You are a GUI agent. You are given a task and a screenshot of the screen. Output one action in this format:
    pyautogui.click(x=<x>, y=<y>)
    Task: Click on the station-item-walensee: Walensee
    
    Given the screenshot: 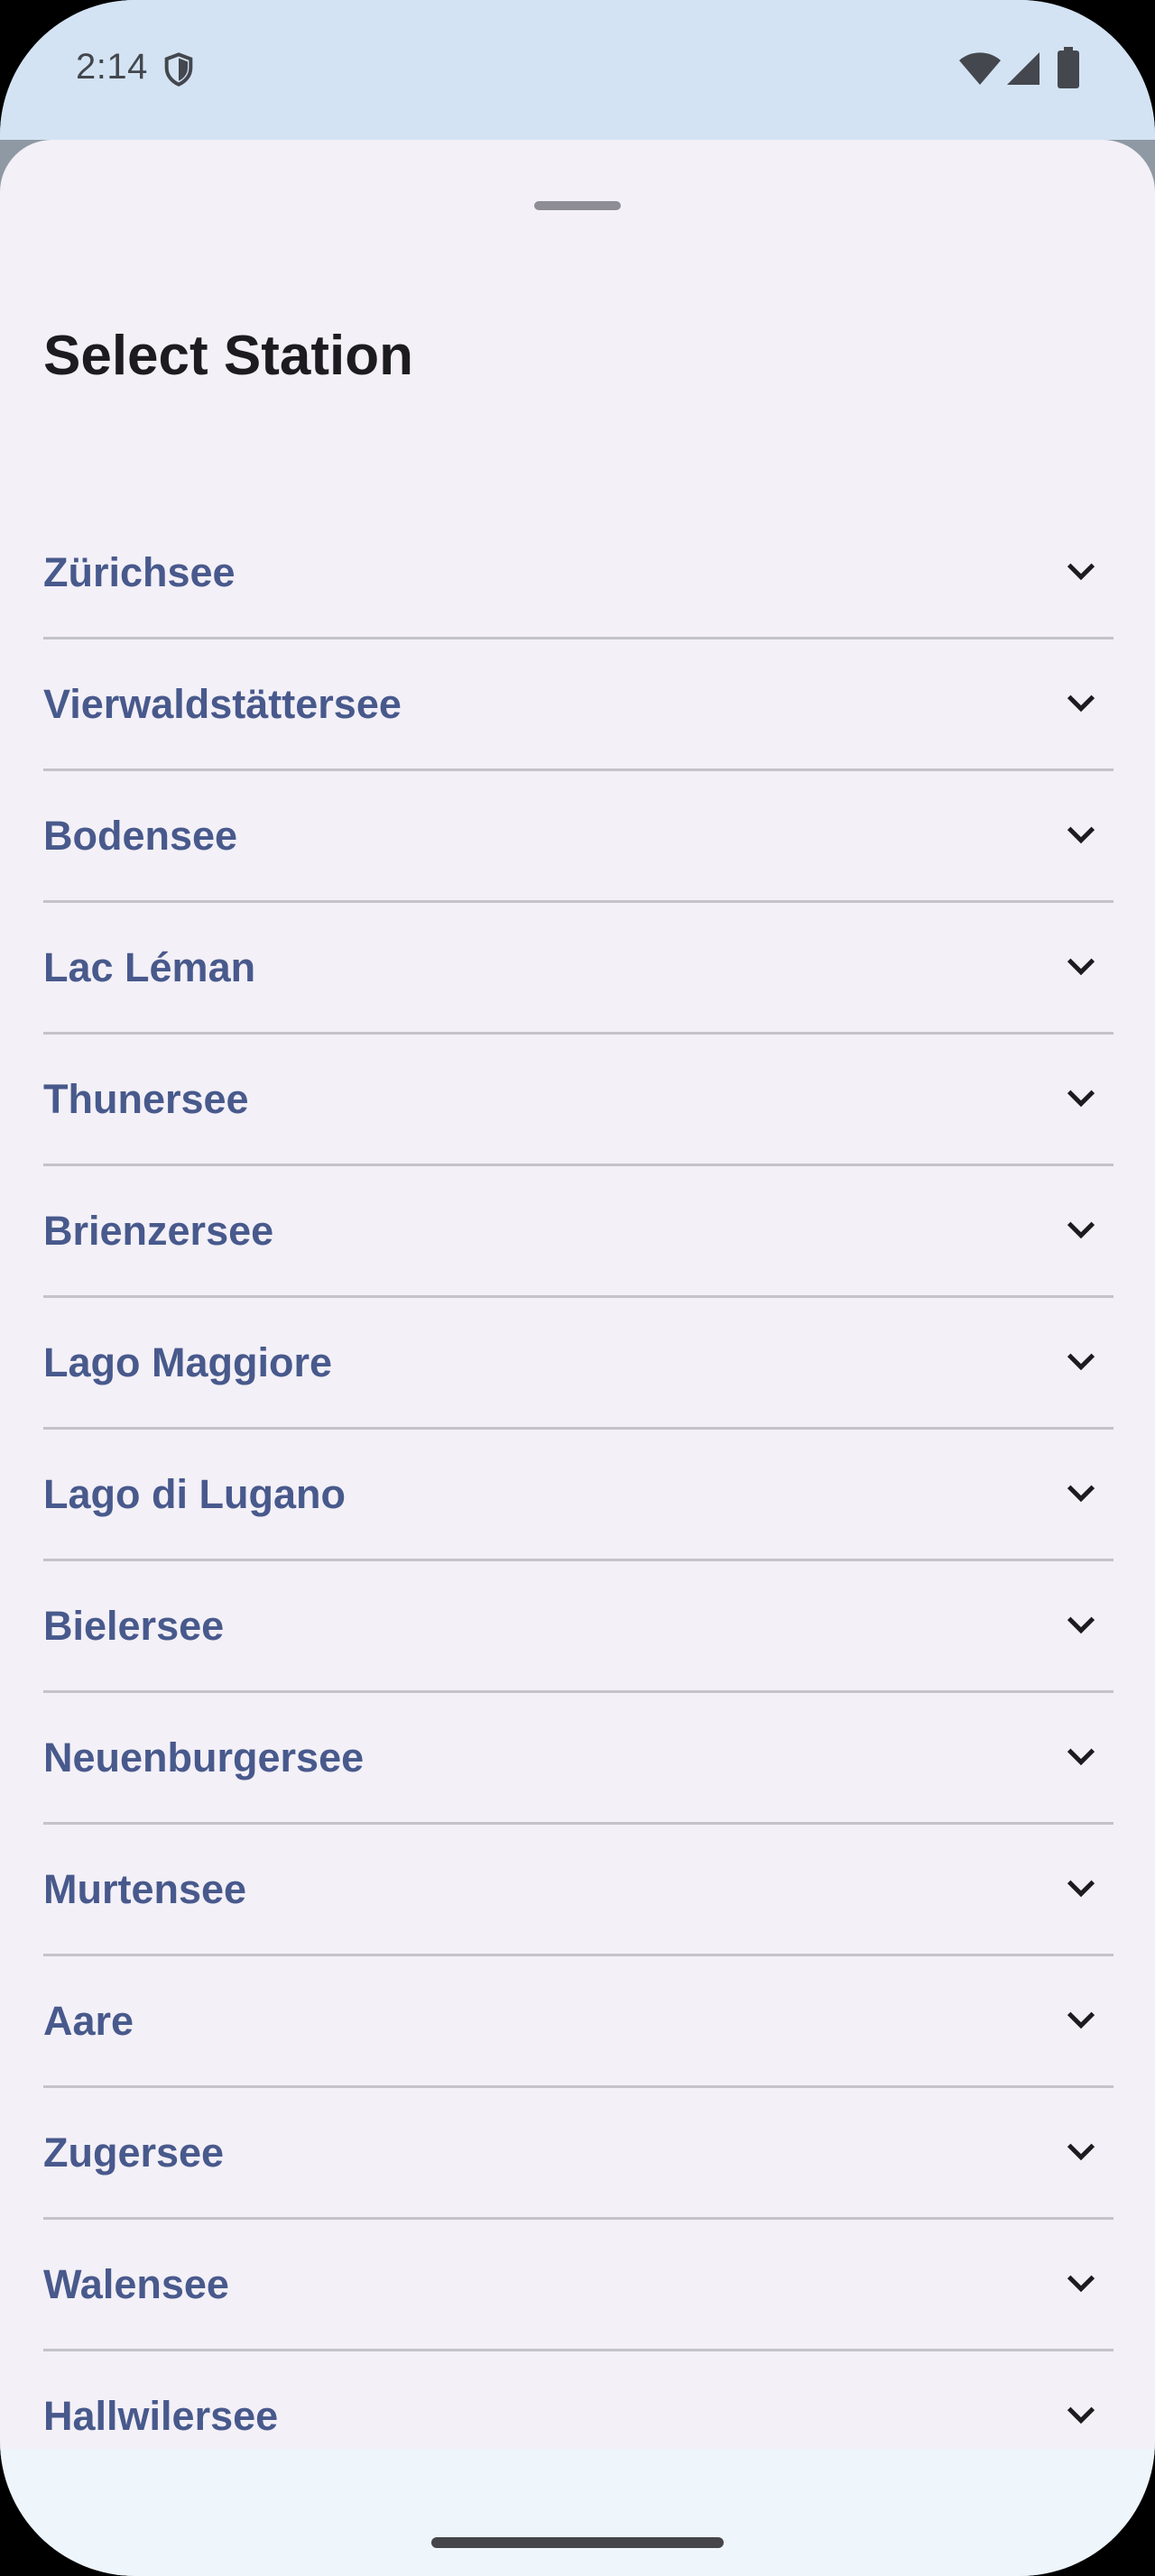 What is the action you would take?
    pyautogui.click(x=578, y=2286)
    